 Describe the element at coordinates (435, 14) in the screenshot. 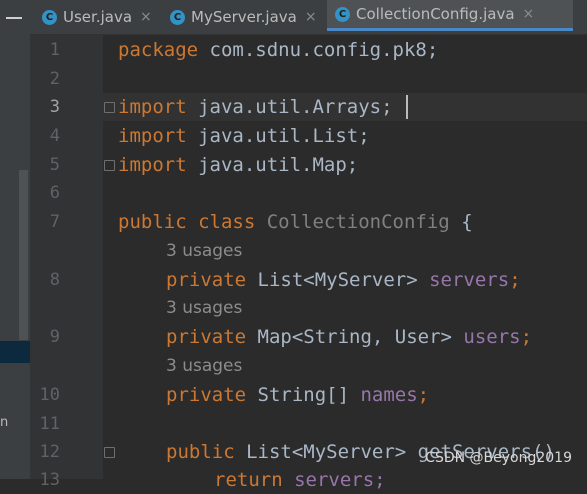

I see `tab-label: CollectionConfig.java` at that location.